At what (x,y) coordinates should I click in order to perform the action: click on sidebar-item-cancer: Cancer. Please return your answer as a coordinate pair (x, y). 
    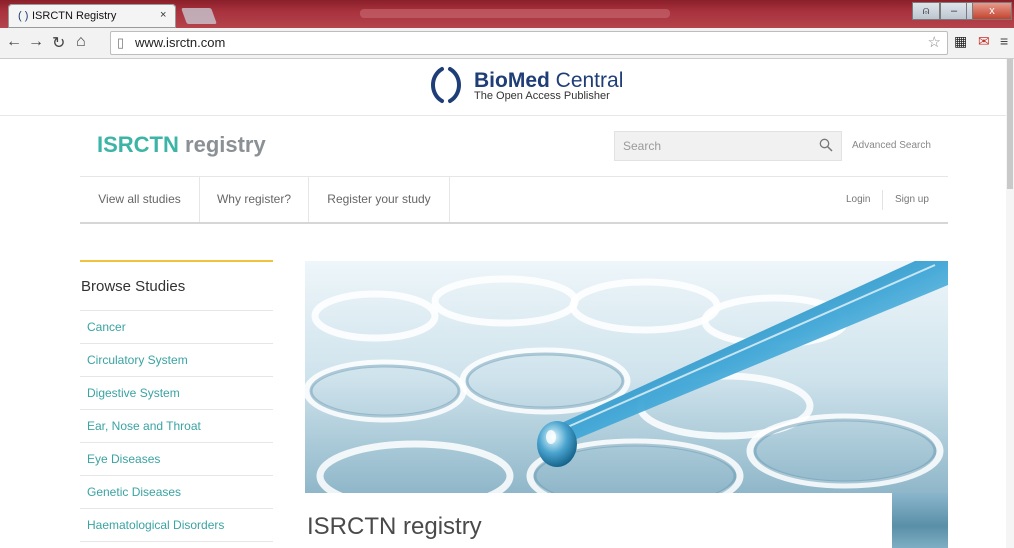
    Looking at the image, I should click on (176, 327).